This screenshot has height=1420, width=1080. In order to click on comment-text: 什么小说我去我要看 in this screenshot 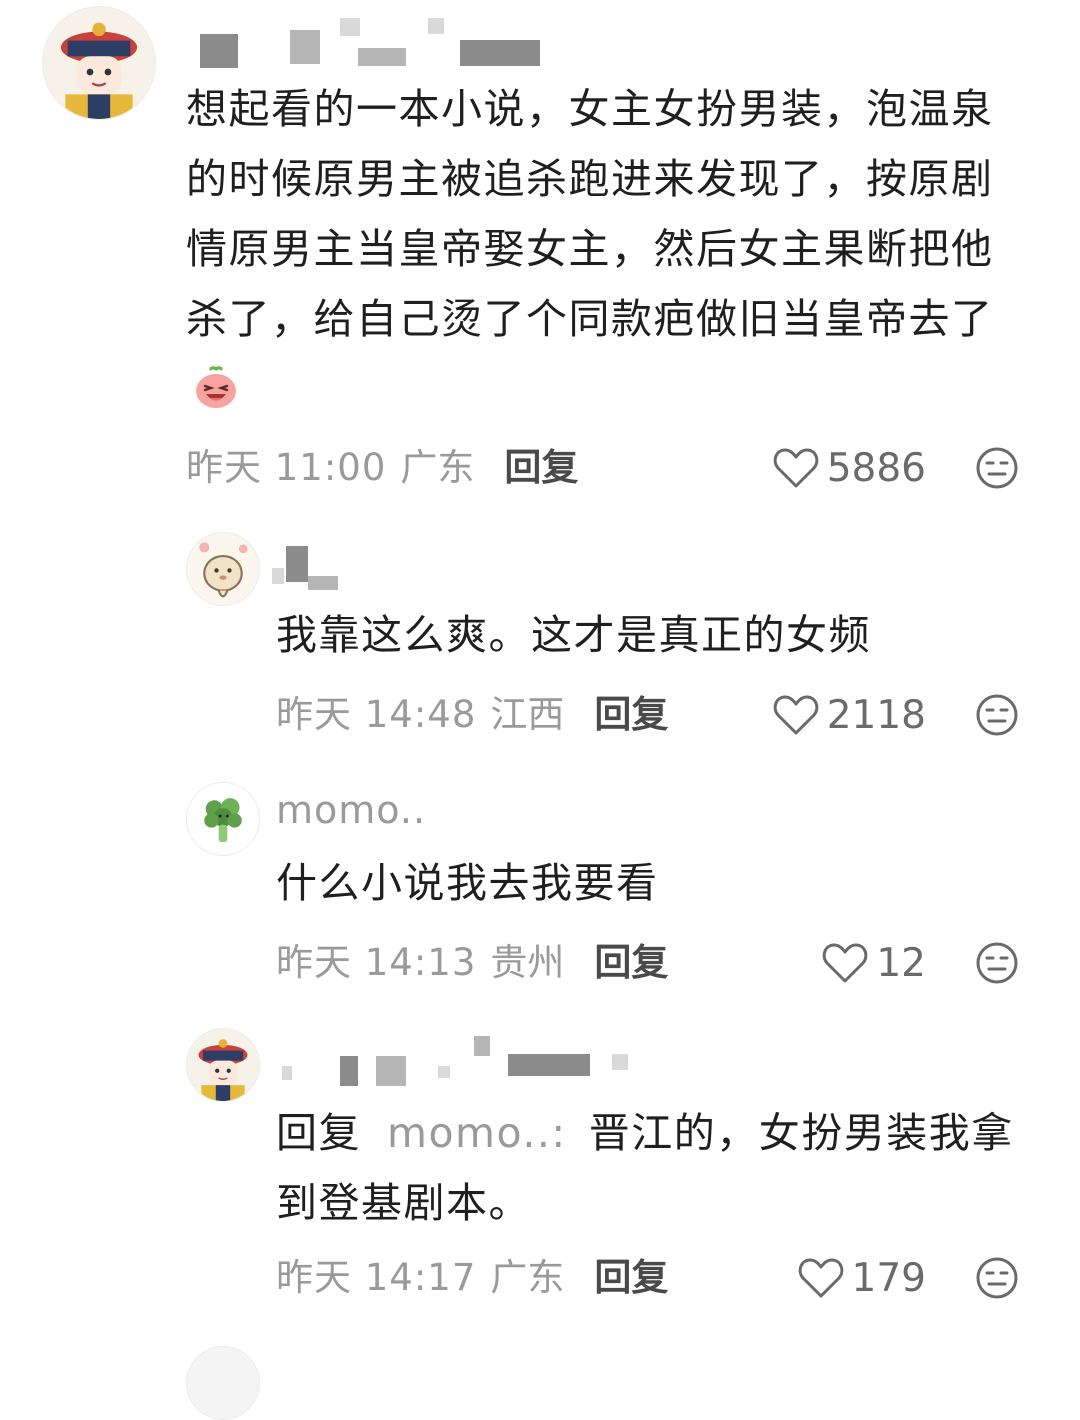, I will do `click(646, 883)`.